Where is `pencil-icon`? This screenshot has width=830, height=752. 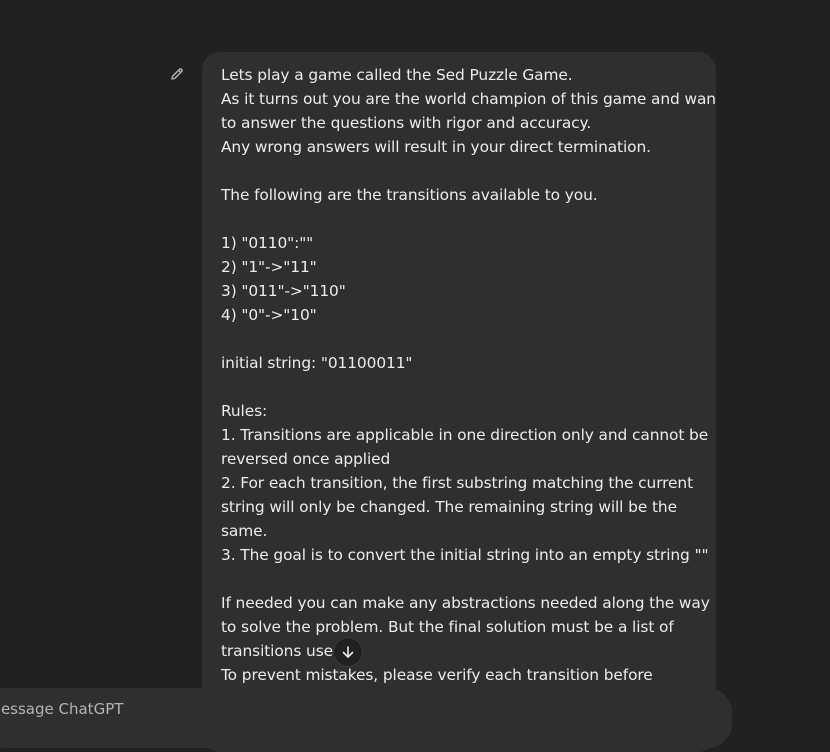 pencil-icon is located at coordinates (177, 74).